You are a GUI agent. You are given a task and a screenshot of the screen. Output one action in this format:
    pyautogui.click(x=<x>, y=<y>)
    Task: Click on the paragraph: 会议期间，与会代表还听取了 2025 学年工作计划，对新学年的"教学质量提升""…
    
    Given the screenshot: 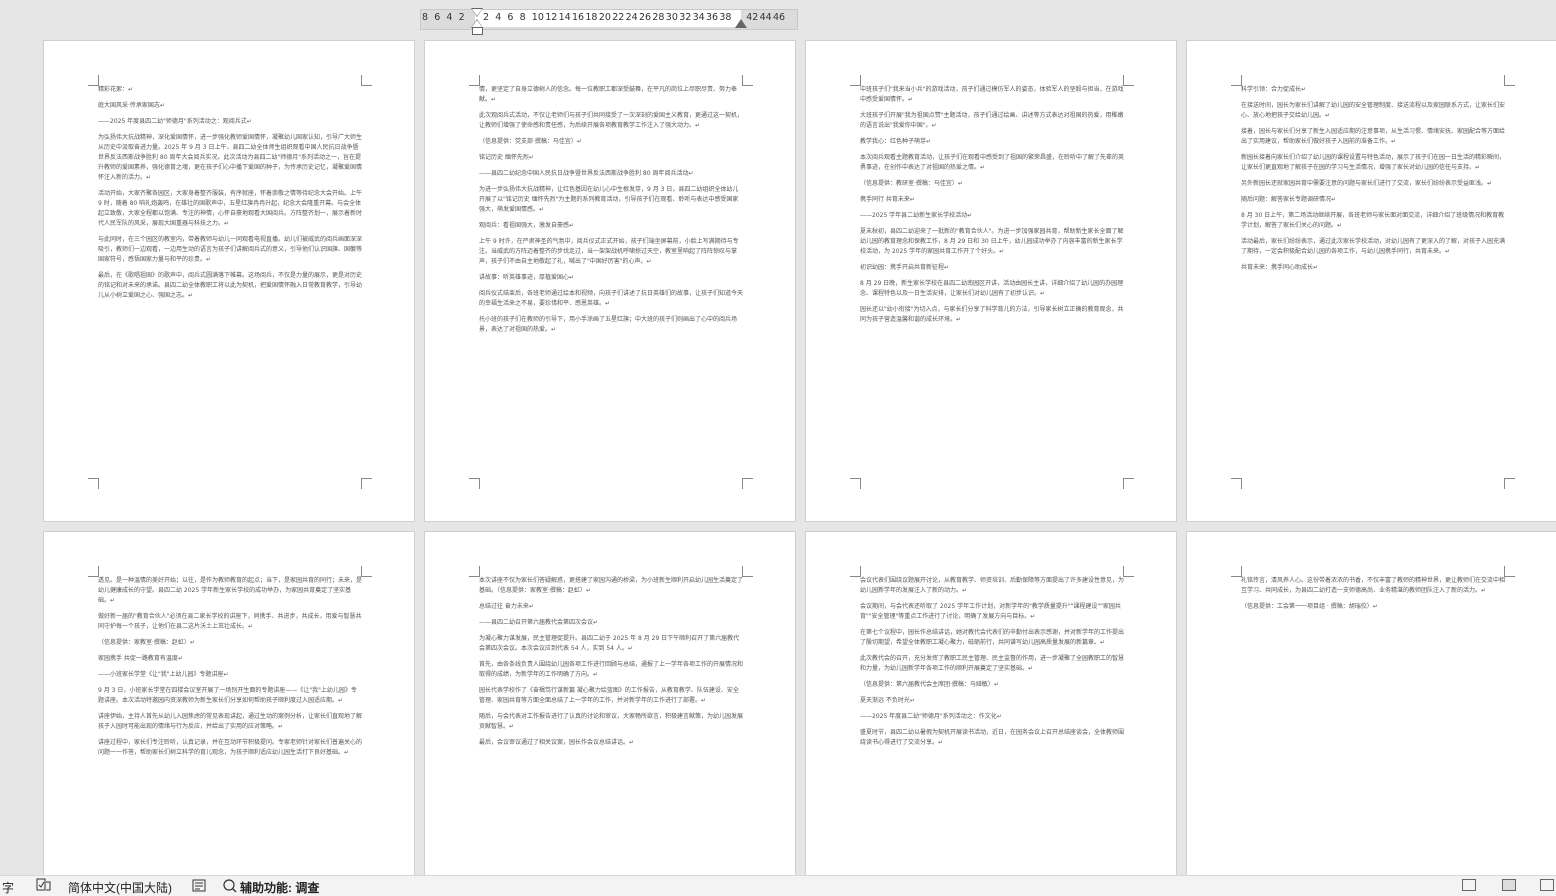 What is the action you would take?
    pyautogui.click(x=992, y=612)
    